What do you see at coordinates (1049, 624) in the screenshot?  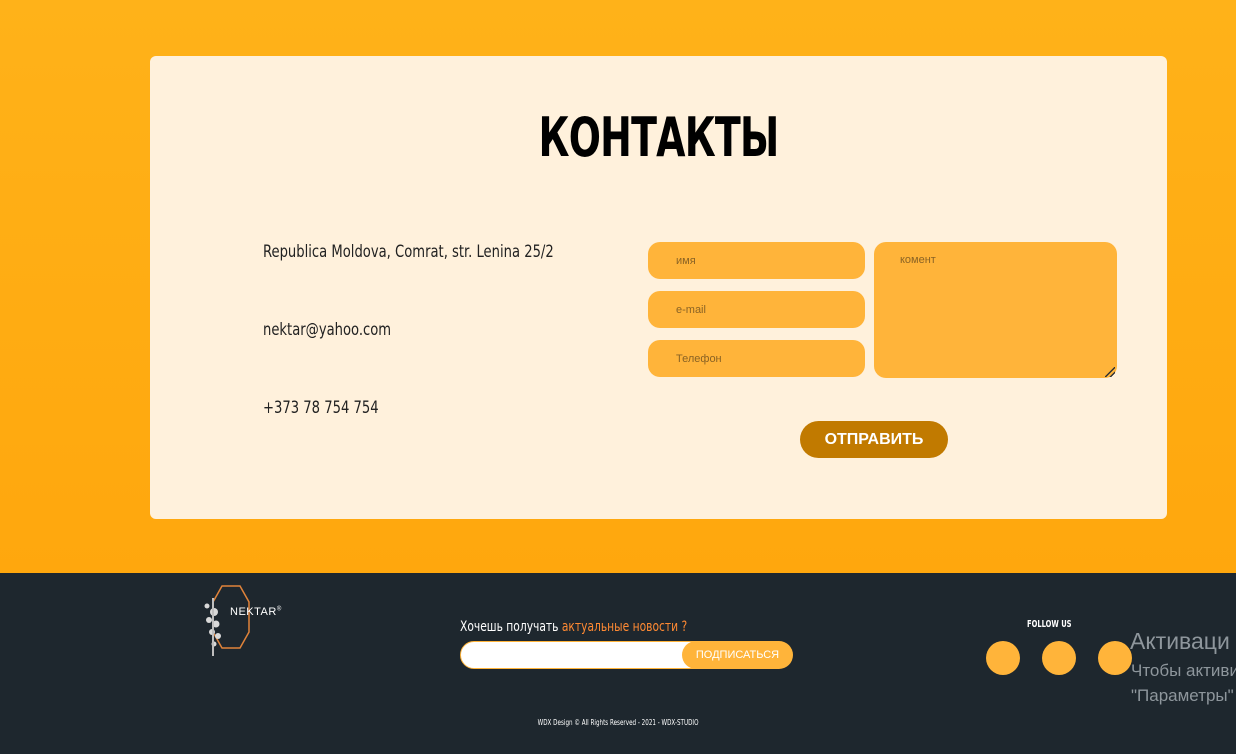 I see `follow-us-label: FOLLOW US` at bounding box center [1049, 624].